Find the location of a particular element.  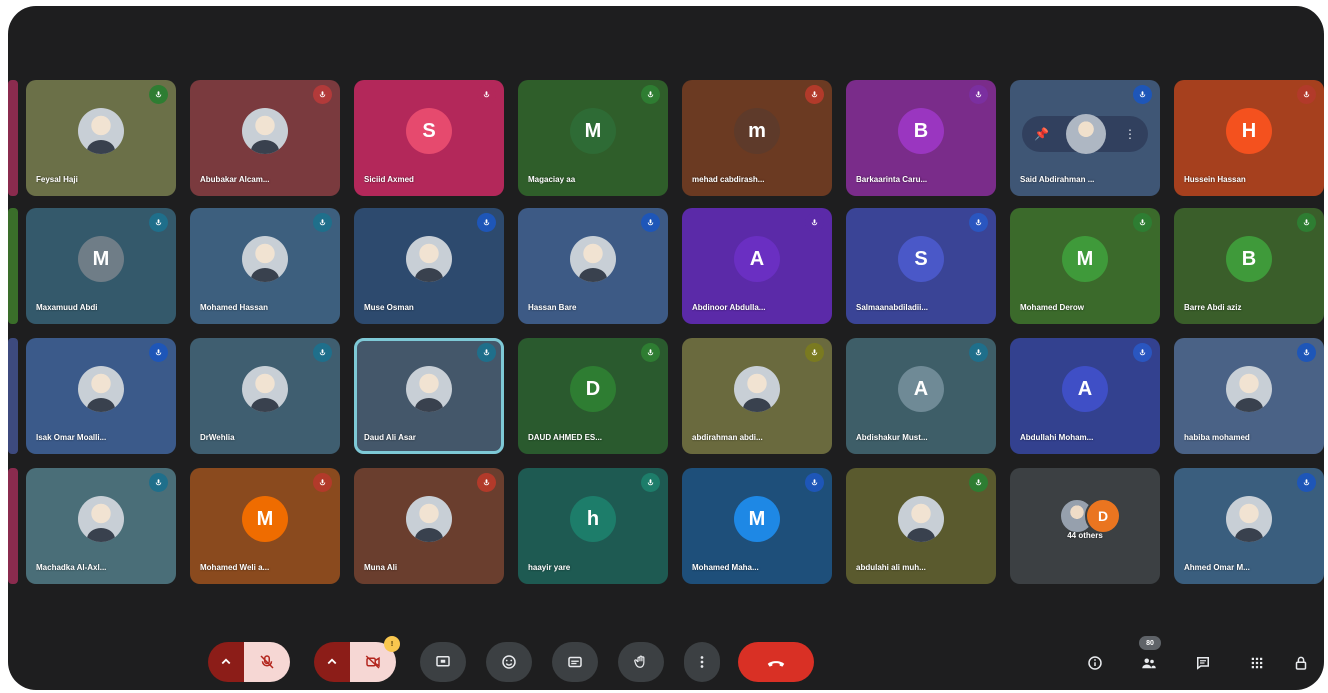

activities-icon is located at coordinates (1257, 663).